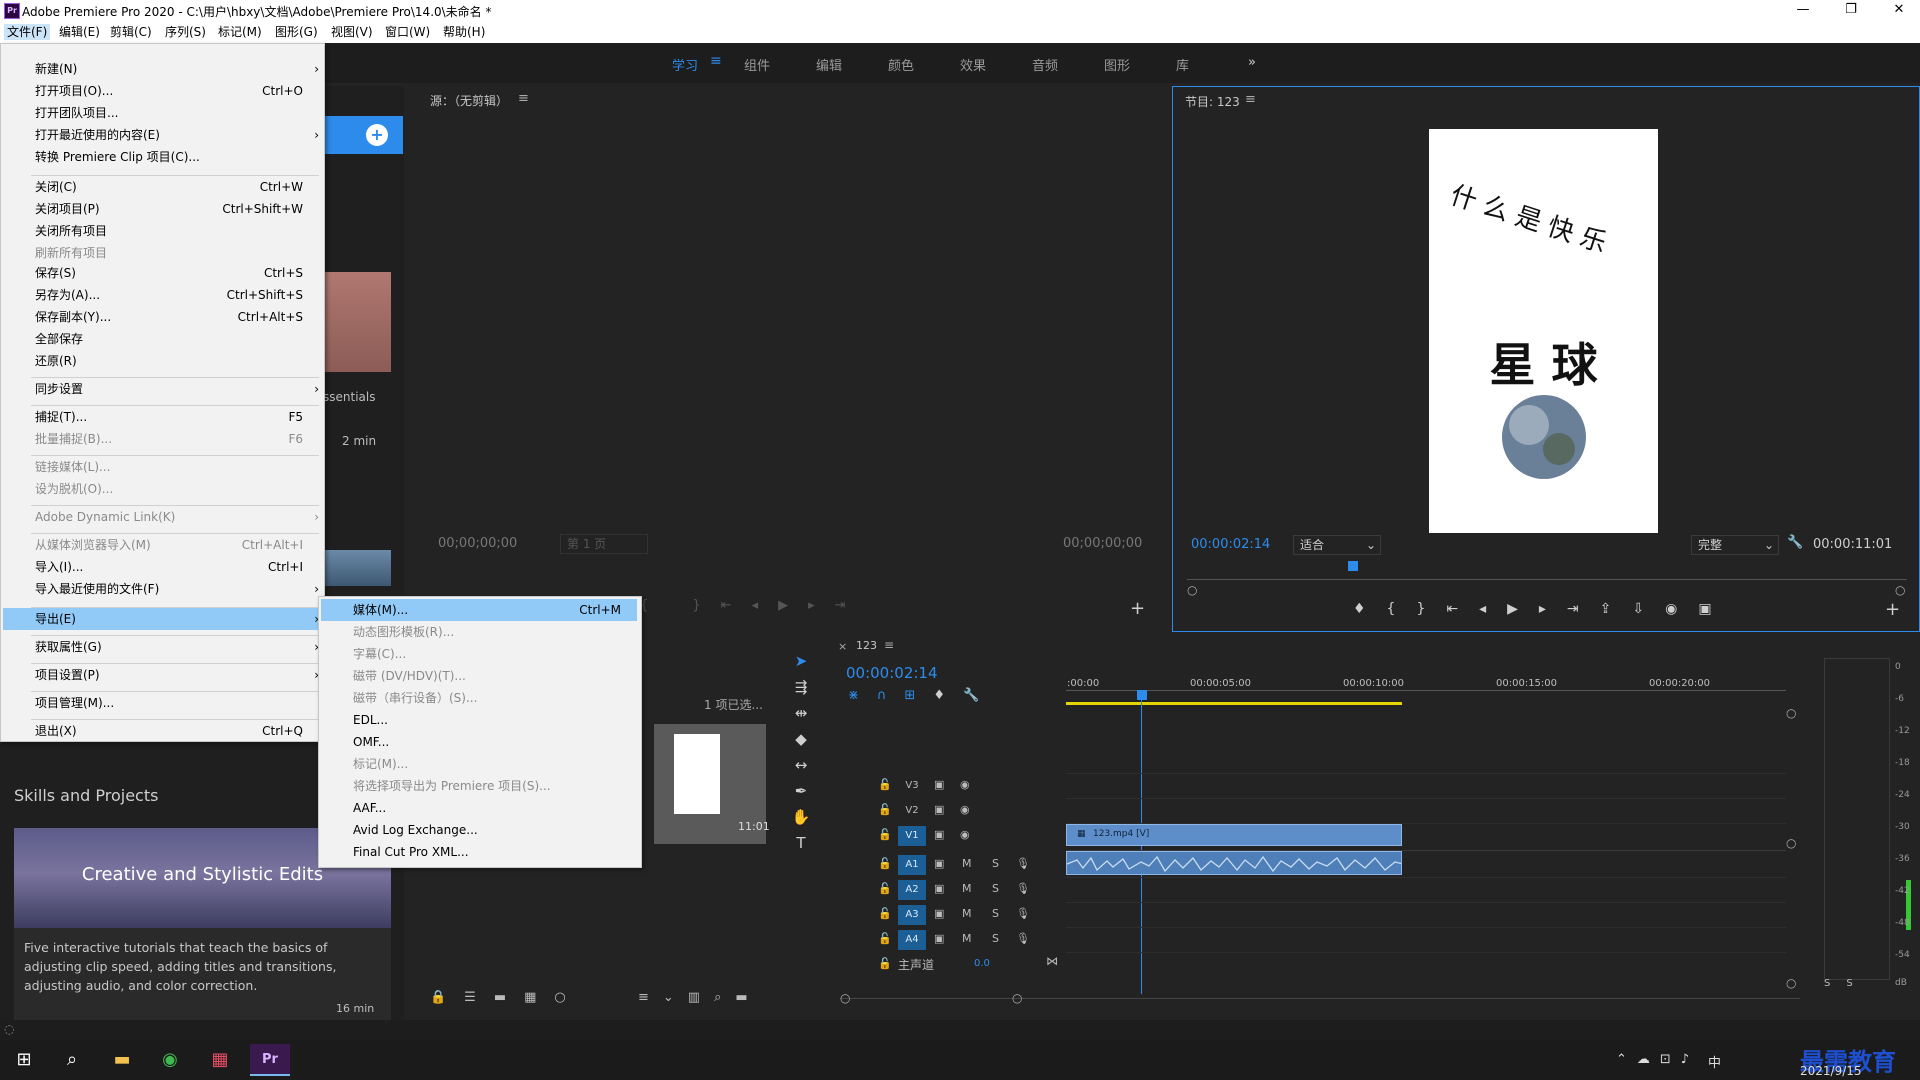 Image resolution: width=1920 pixels, height=1080 pixels. What do you see at coordinates (801, 714) in the screenshot?
I see `ripple-edit-tool-icon: ⇹` at bounding box center [801, 714].